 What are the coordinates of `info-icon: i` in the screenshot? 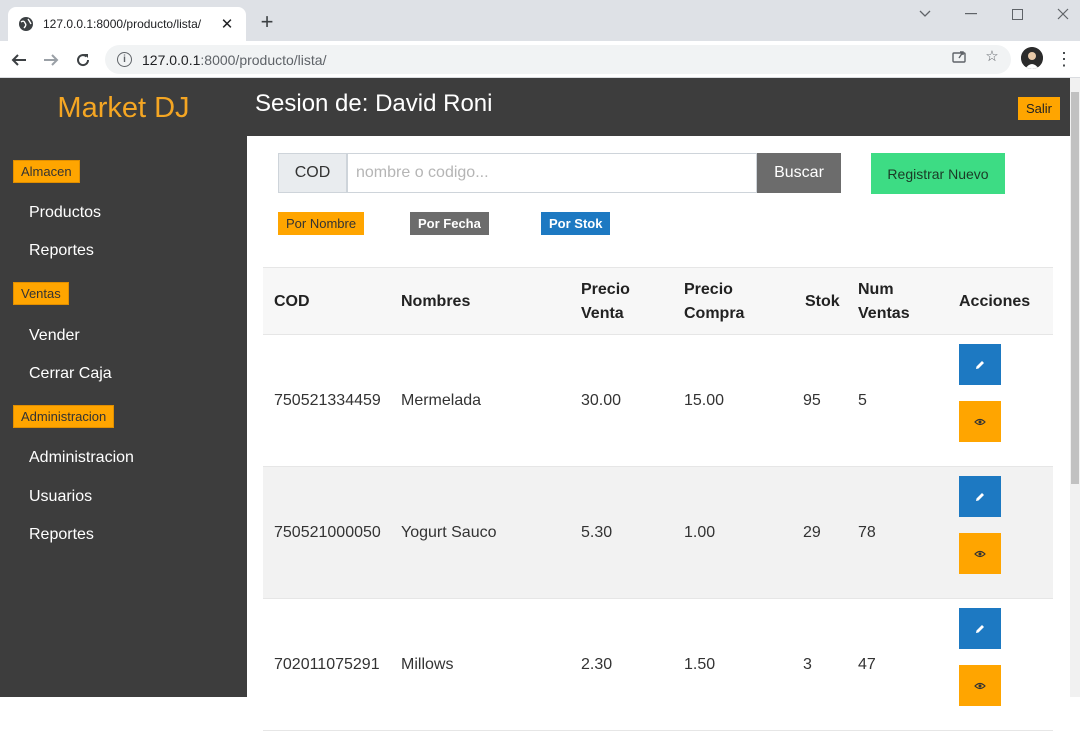 It's located at (124, 59).